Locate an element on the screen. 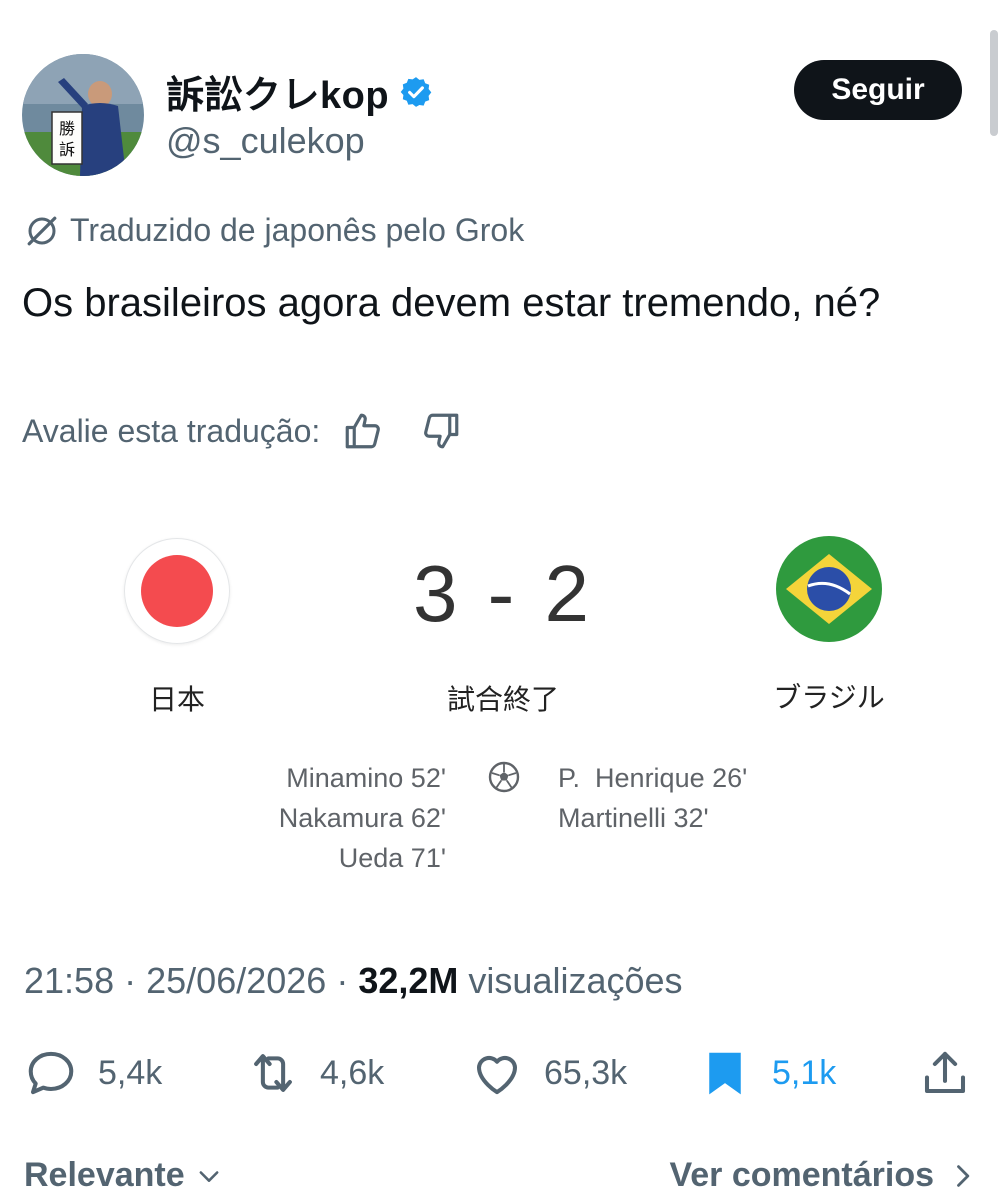 The width and height of the screenshot is (1006, 1200). away-scorer: P. Henrique 26' is located at coordinates (653, 778).